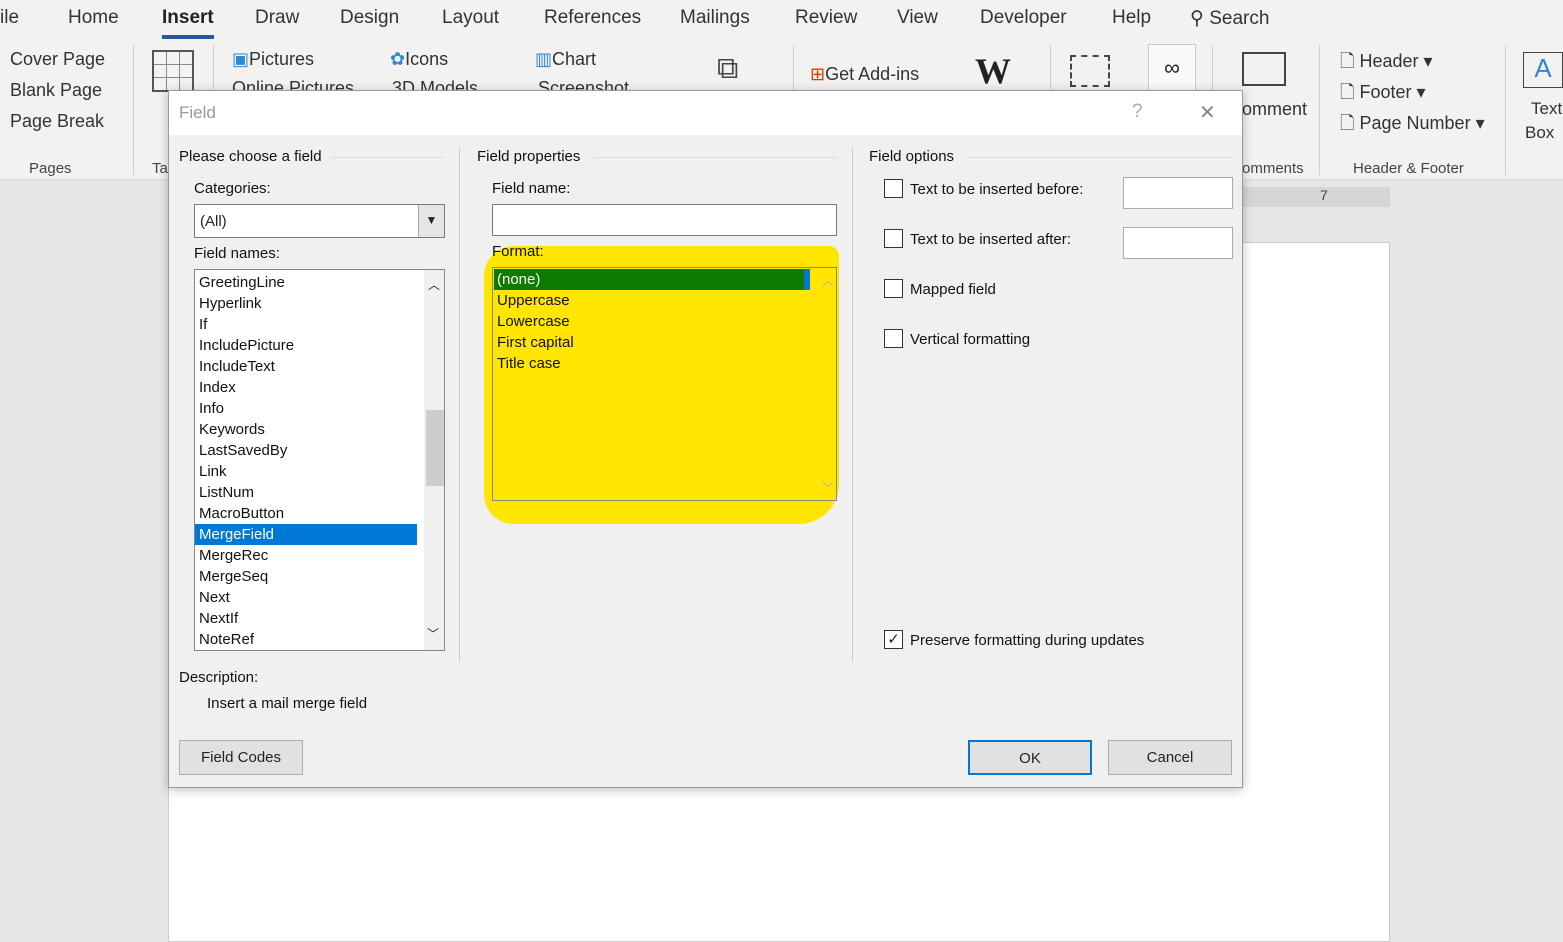 The image size is (1563, 942). I want to click on after-input, so click(1178, 243).